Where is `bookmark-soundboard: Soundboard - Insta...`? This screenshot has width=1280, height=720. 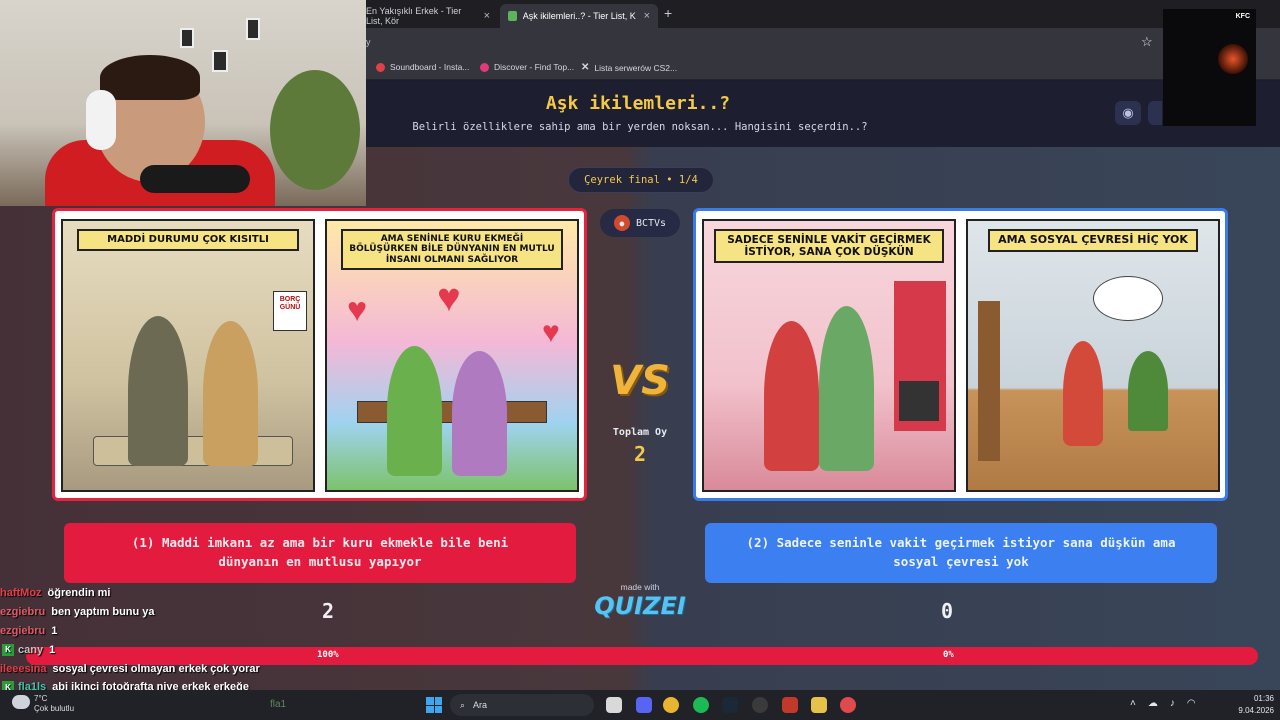
bookmark-soundboard: Soundboard - Insta... is located at coordinates (422, 67).